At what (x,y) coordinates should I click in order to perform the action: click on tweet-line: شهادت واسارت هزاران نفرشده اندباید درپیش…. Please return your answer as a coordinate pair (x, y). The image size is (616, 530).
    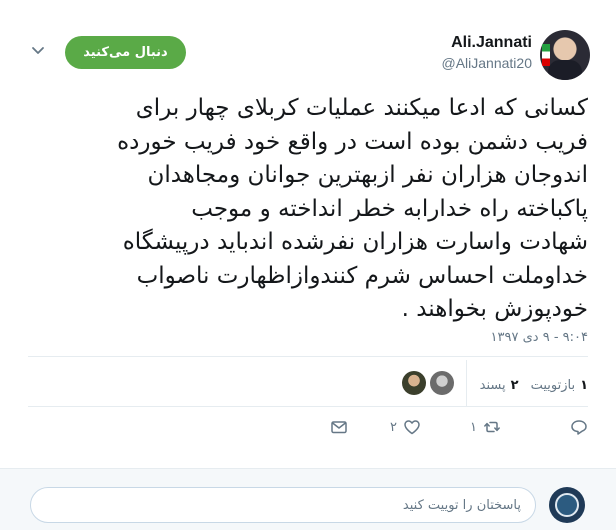
    Looking at the image, I should click on (355, 242).